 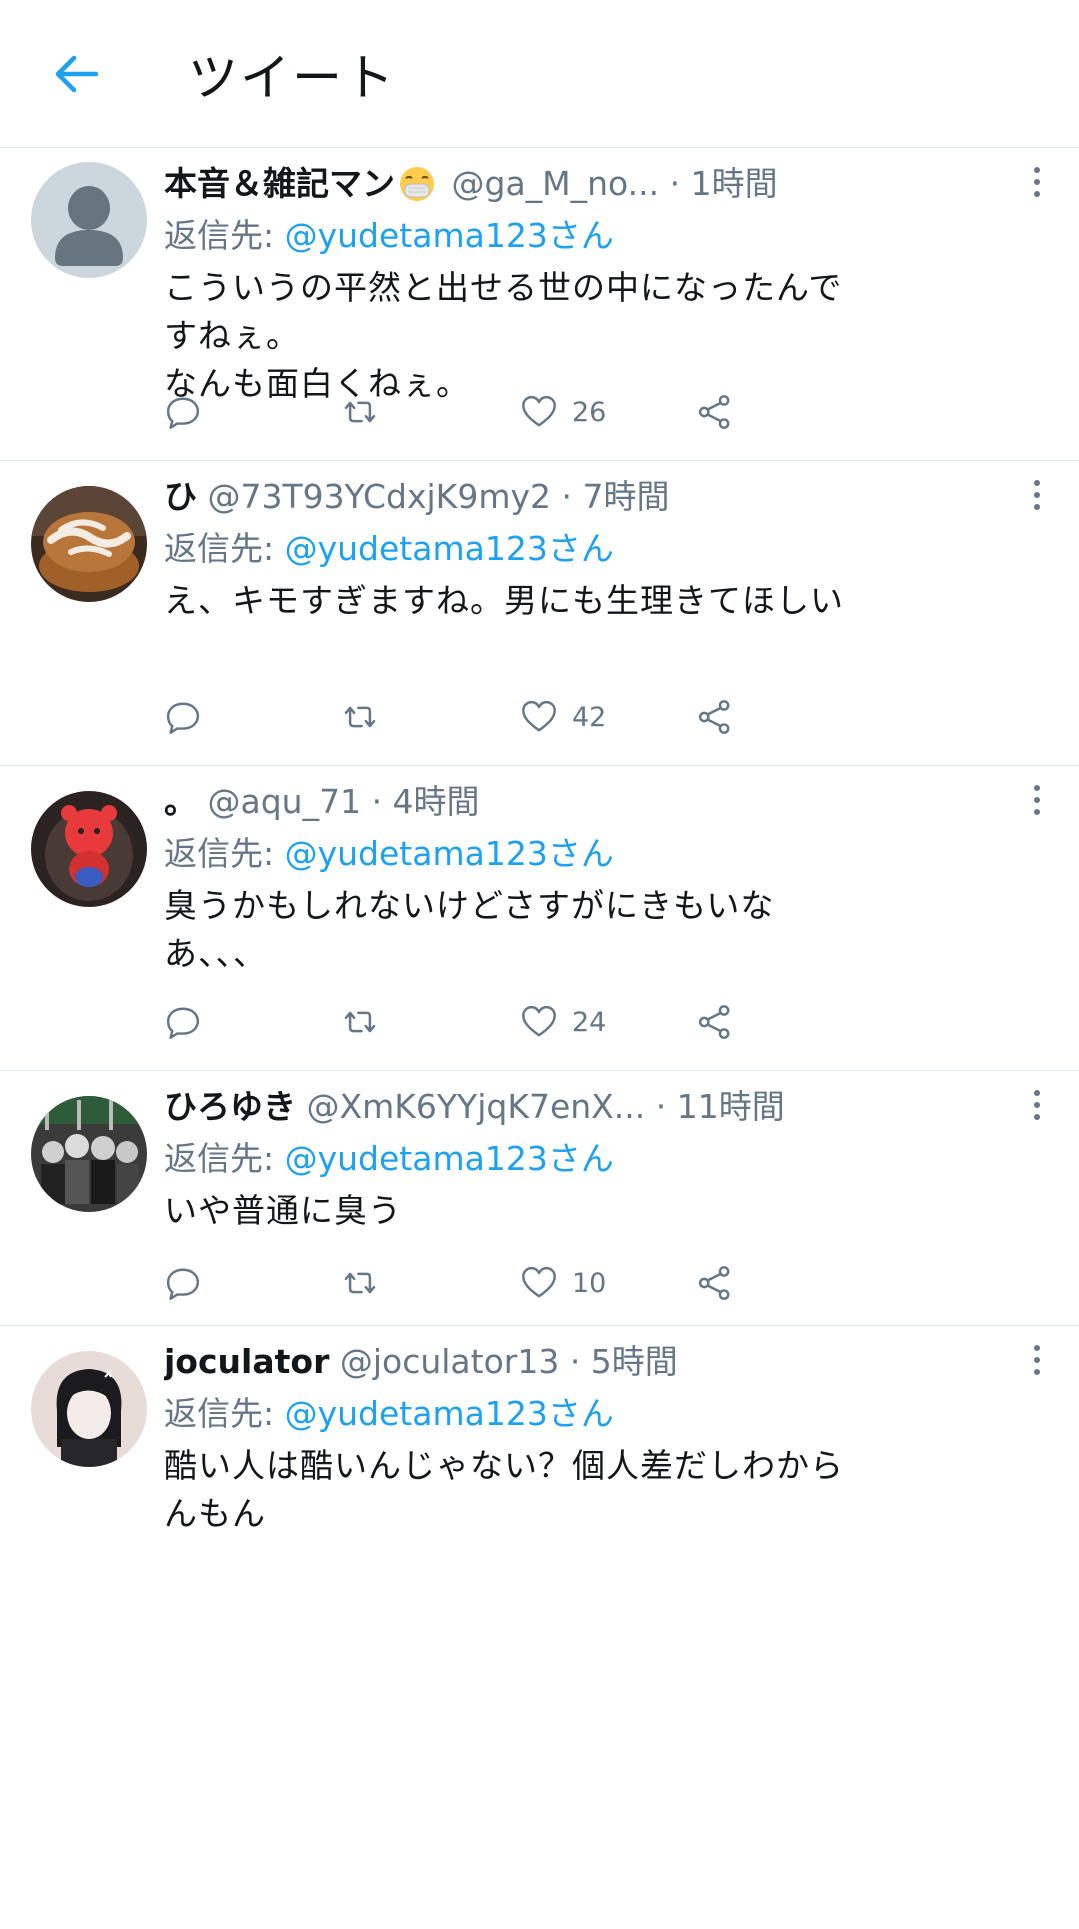 I want to click on handle-and-time: @73T93YCdxjK9my2 · 7時間, so click(x=438, y=496).